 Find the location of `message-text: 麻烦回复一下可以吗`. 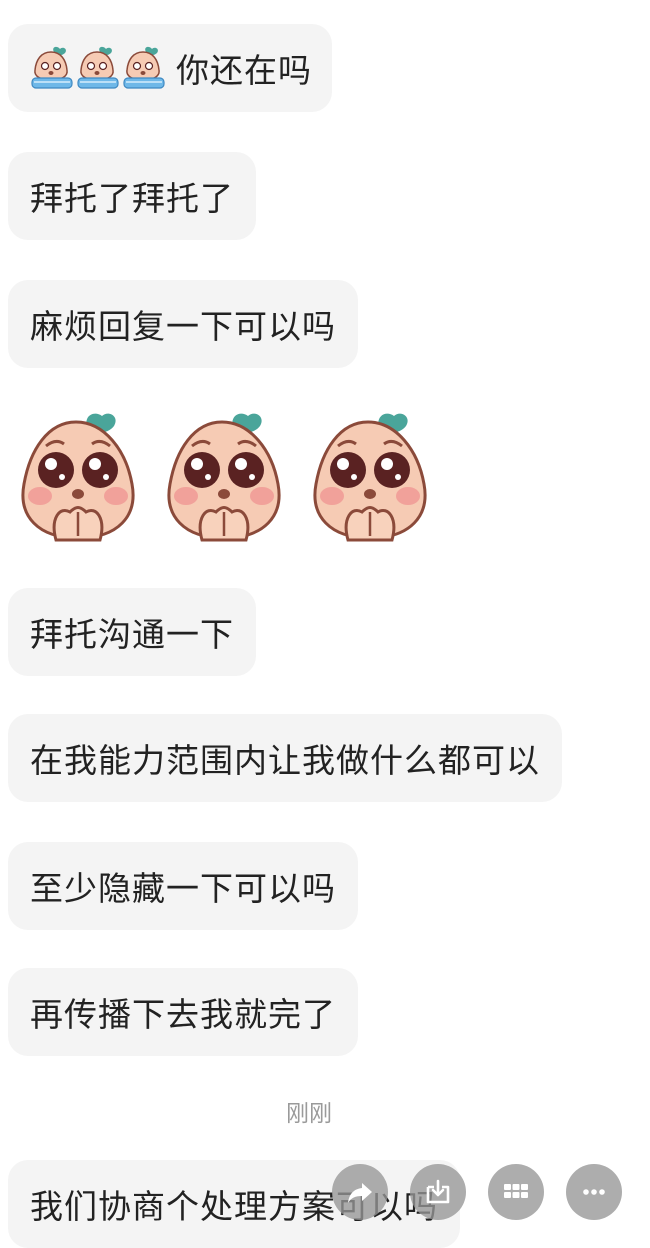

message-text: 麻烦回复一下可以吗 is located at coordinates (183, 326).